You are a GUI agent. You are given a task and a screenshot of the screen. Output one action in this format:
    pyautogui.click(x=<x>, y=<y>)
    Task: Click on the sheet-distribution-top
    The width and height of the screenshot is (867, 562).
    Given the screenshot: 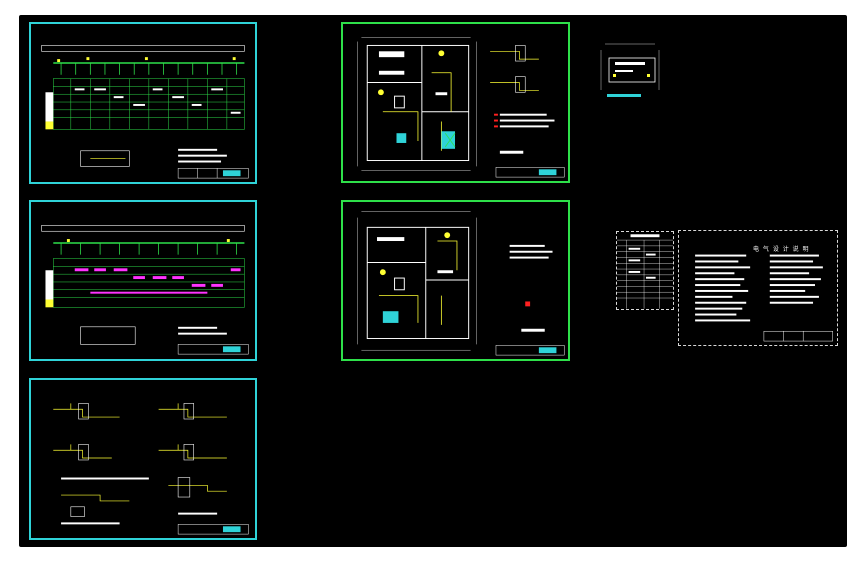 What is the action you would take?
    pyautogui.click(x=143, y=103)
    